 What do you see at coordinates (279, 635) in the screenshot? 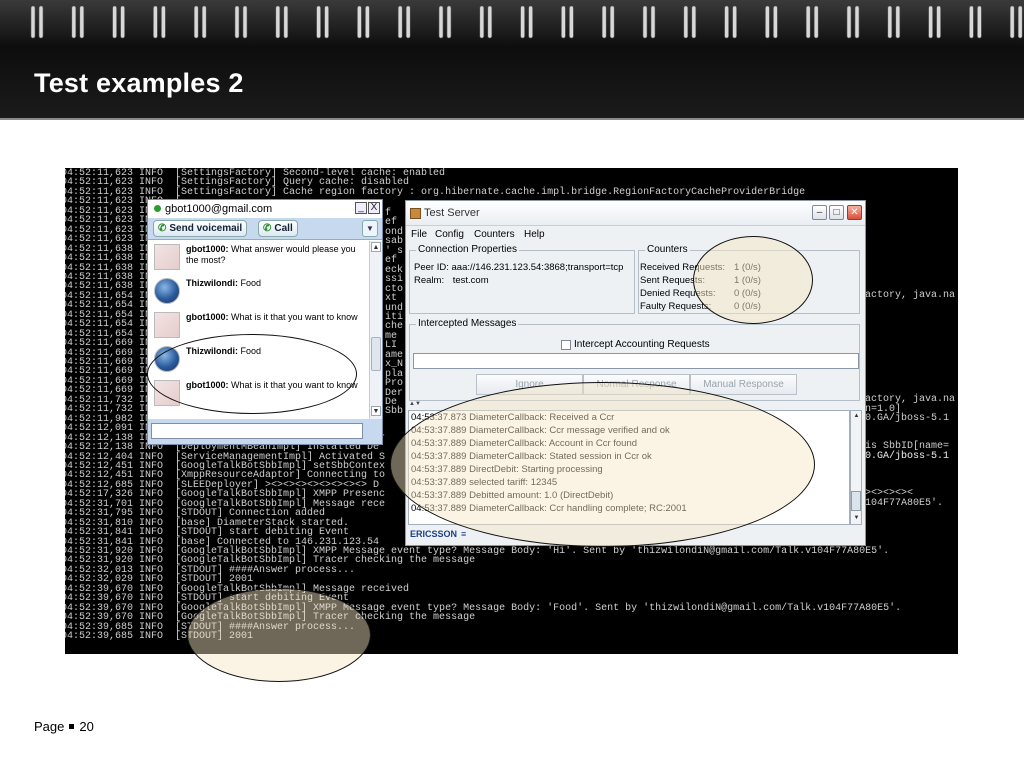
I see `console-highlight-ellipse` at bounding box center [279, 635].